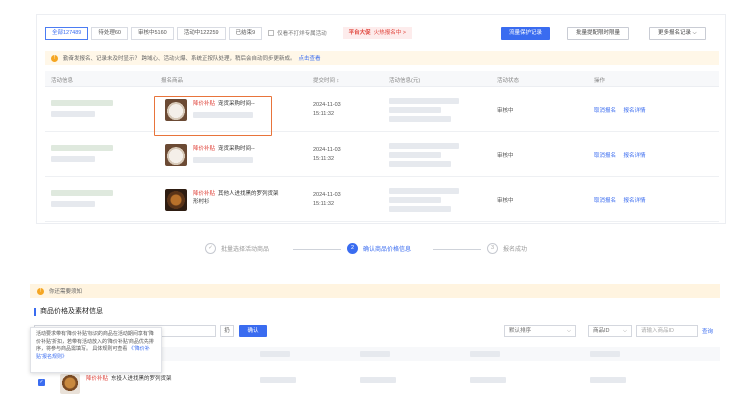 Image resolution: width=738 pixels, height=413 pixels. What do you see at coordinates (326, 80) in the screenshot?
I see `th-submit-time: 提交时间 ↕` at bounding box center [326, 80].